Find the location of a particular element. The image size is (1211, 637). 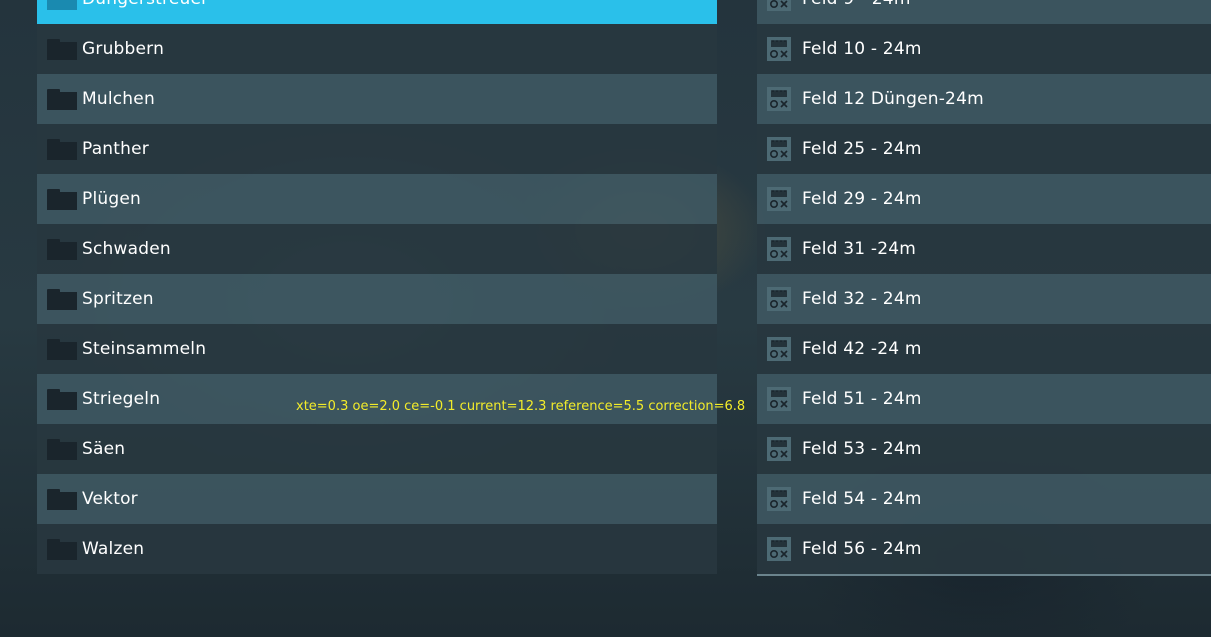

course-label: Feld 32 - 24m is located at coordinates (862, 299).